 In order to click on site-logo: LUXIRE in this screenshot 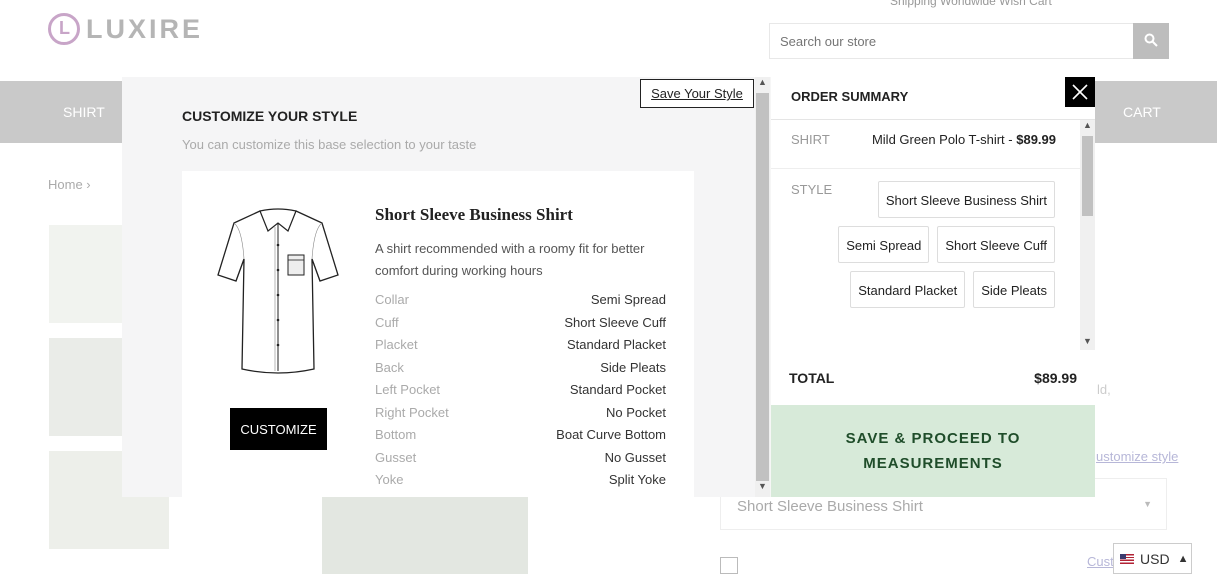, I will do `click(125, 29)`.